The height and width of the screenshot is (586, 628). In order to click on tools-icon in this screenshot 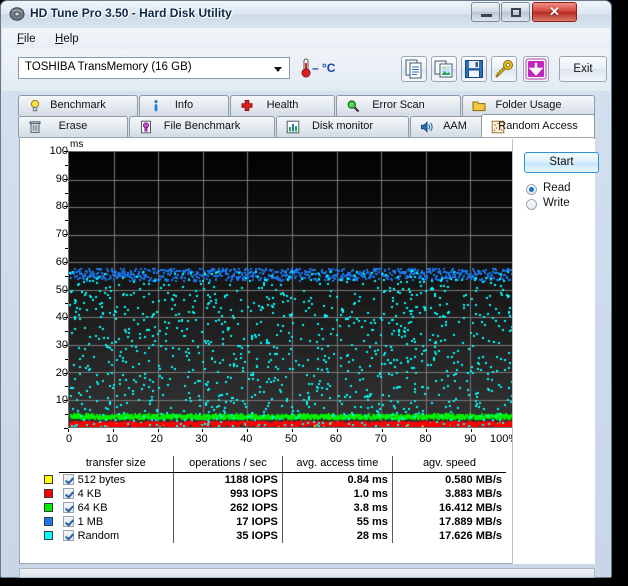, I will do `click(504, 69)`.